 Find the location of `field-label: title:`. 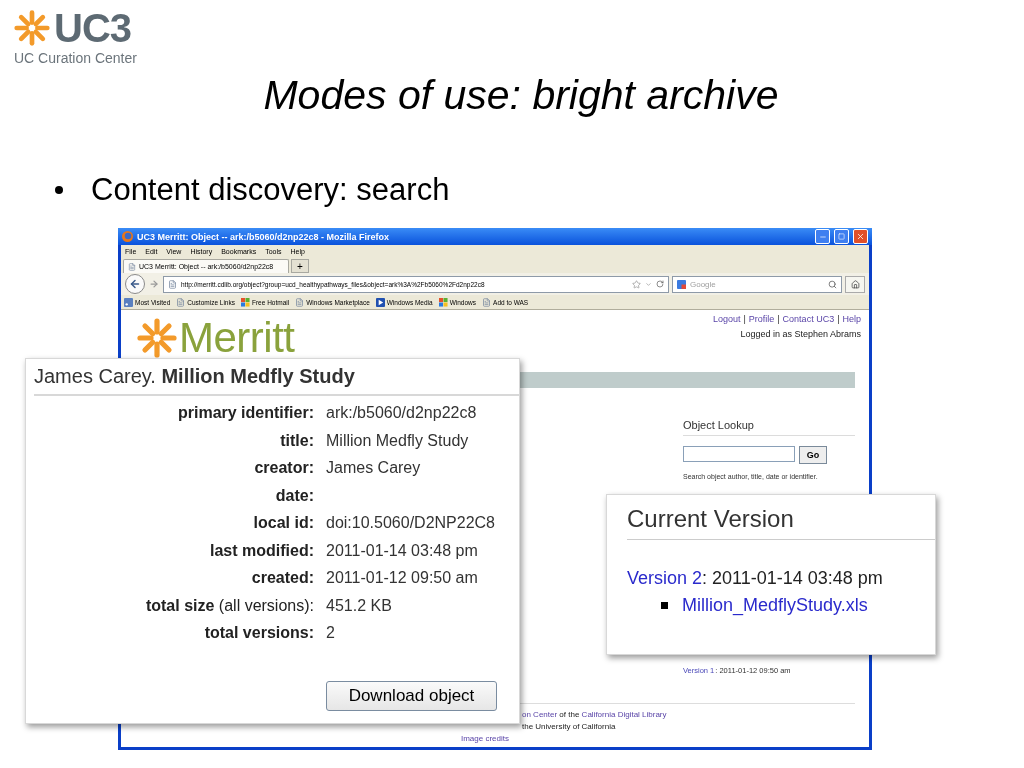

field-label: title: is located at coordinates (296, 441).